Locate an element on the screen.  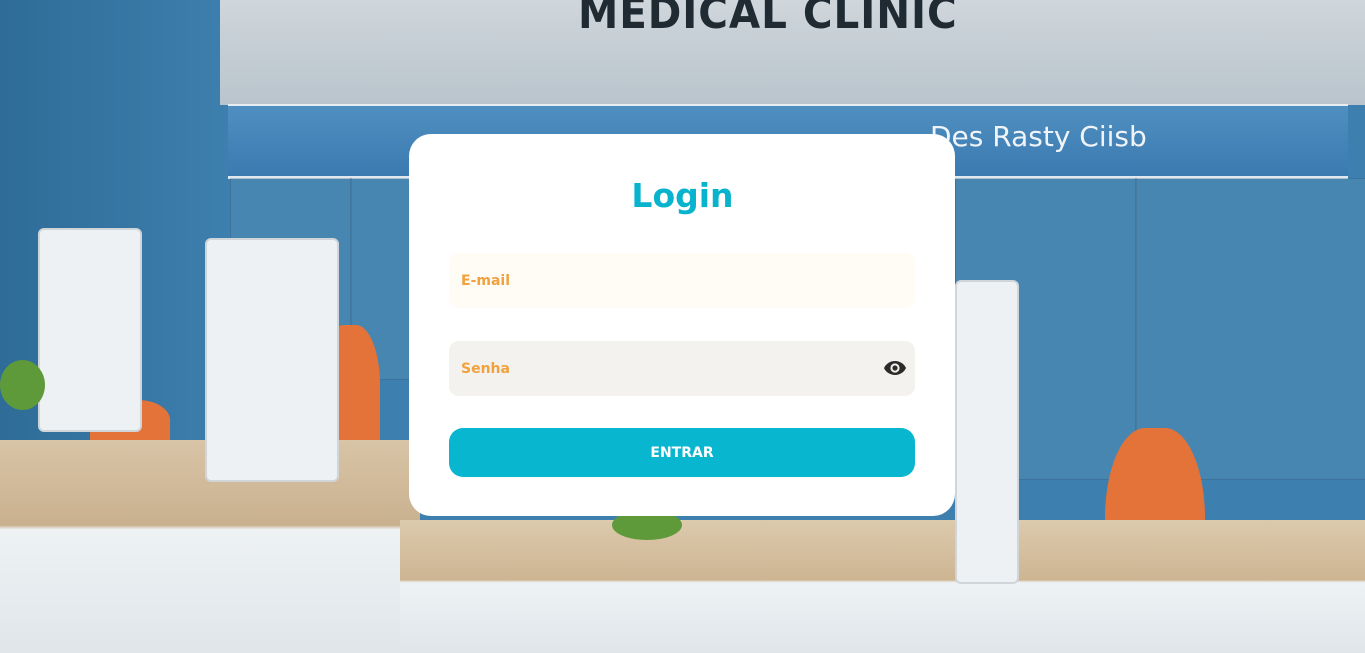
password-input is located at coordinates (682, 368).